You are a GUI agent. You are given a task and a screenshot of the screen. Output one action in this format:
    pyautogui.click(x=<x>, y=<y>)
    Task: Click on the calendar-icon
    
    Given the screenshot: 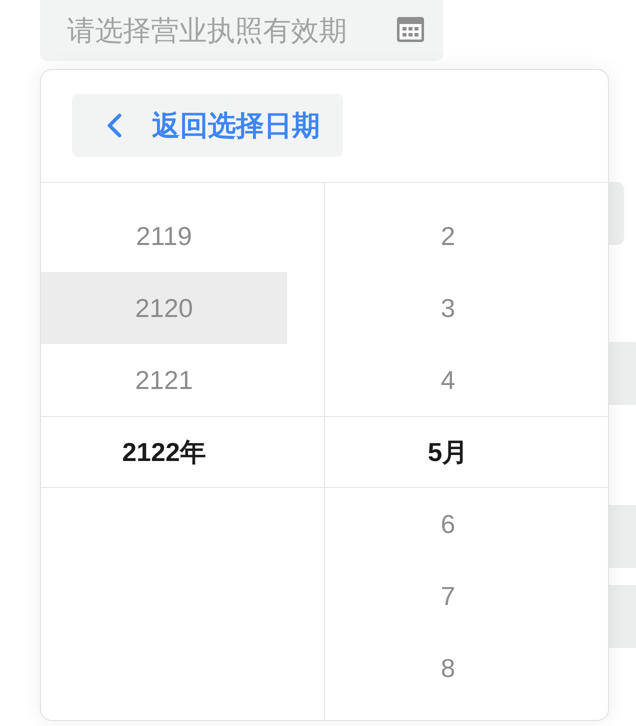 What is the action you would take?
    pyautogui.click(x=410, y=29)
    